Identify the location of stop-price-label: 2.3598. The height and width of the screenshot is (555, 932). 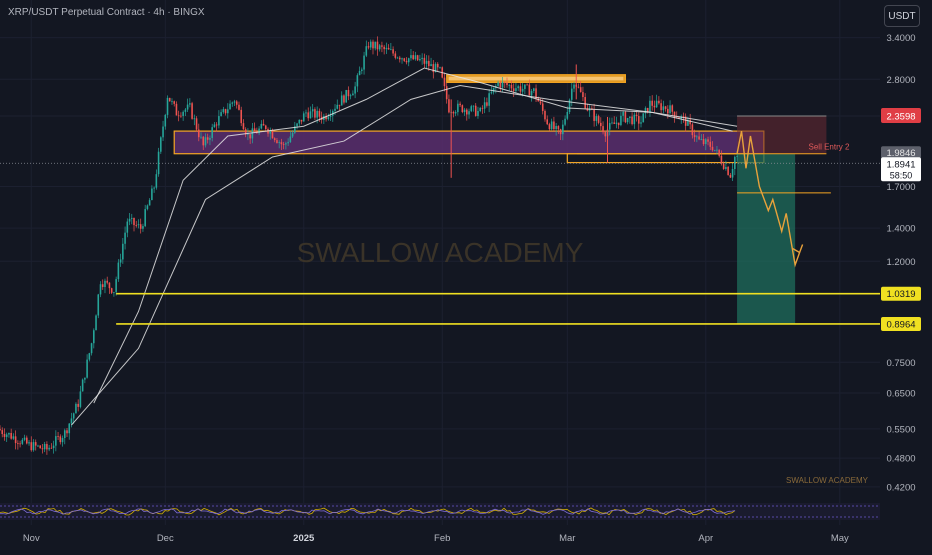
(900, 117).